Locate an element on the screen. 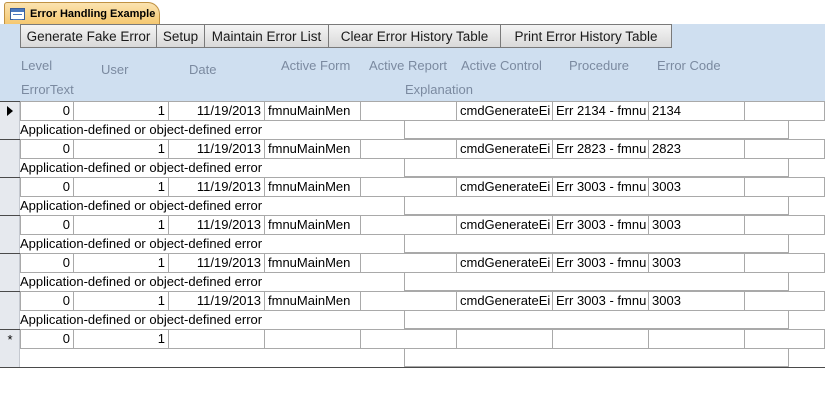 The width and height of the screenshot is (825, 400). document-tab-strip: Error Handling Example is located at coordinates (412, 12).